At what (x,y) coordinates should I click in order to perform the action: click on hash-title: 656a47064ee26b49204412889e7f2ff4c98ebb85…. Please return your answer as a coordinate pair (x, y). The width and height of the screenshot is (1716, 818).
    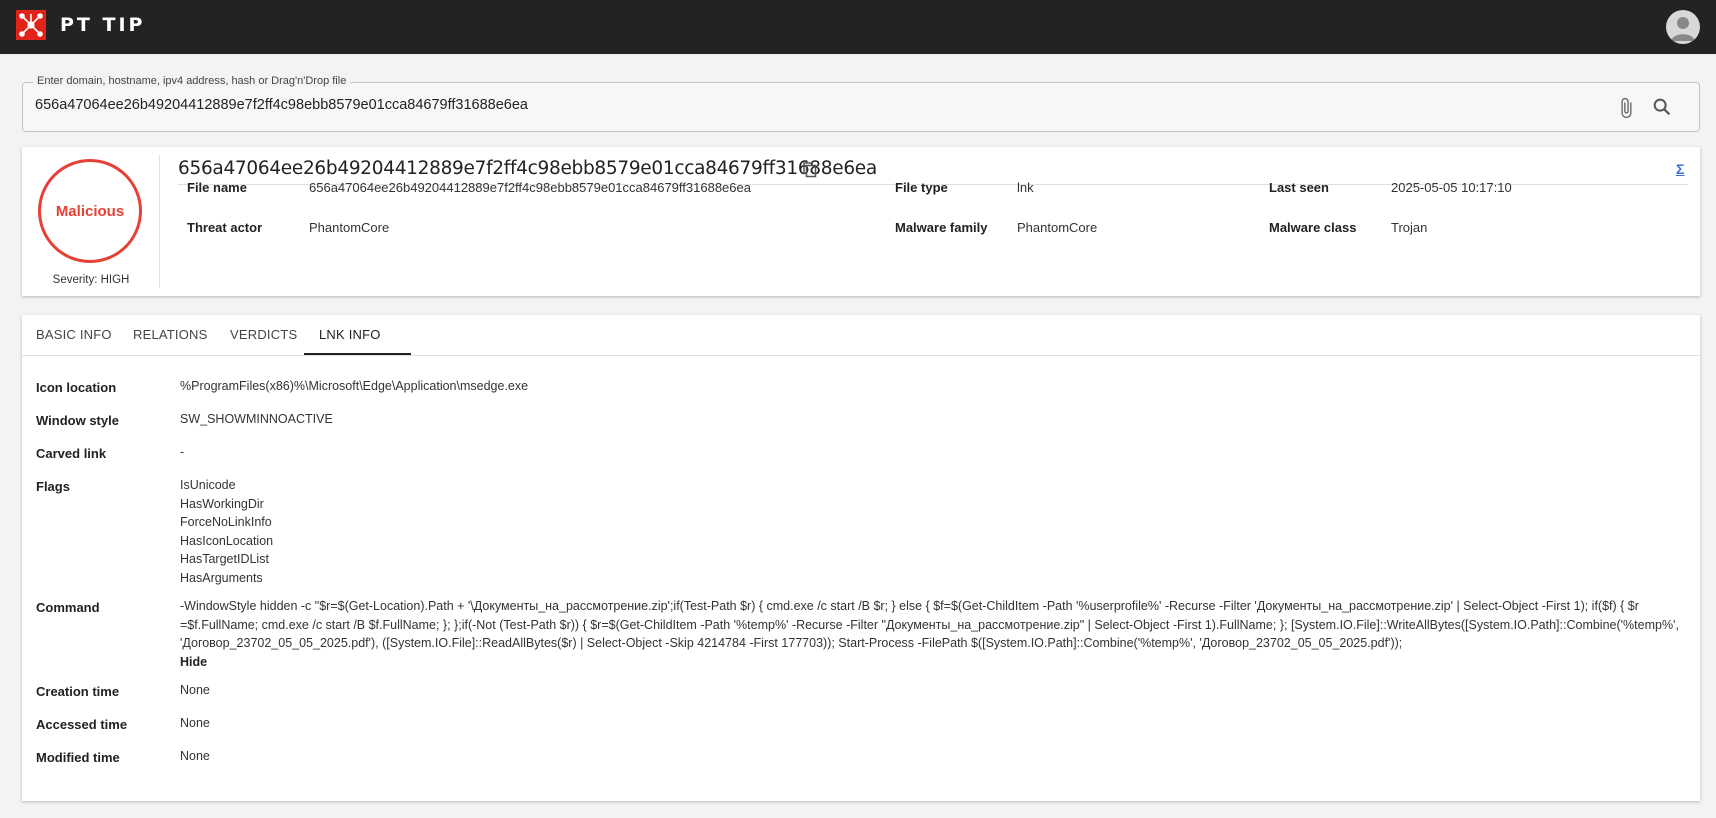
    Looking at the image, I should click on (527, 168).